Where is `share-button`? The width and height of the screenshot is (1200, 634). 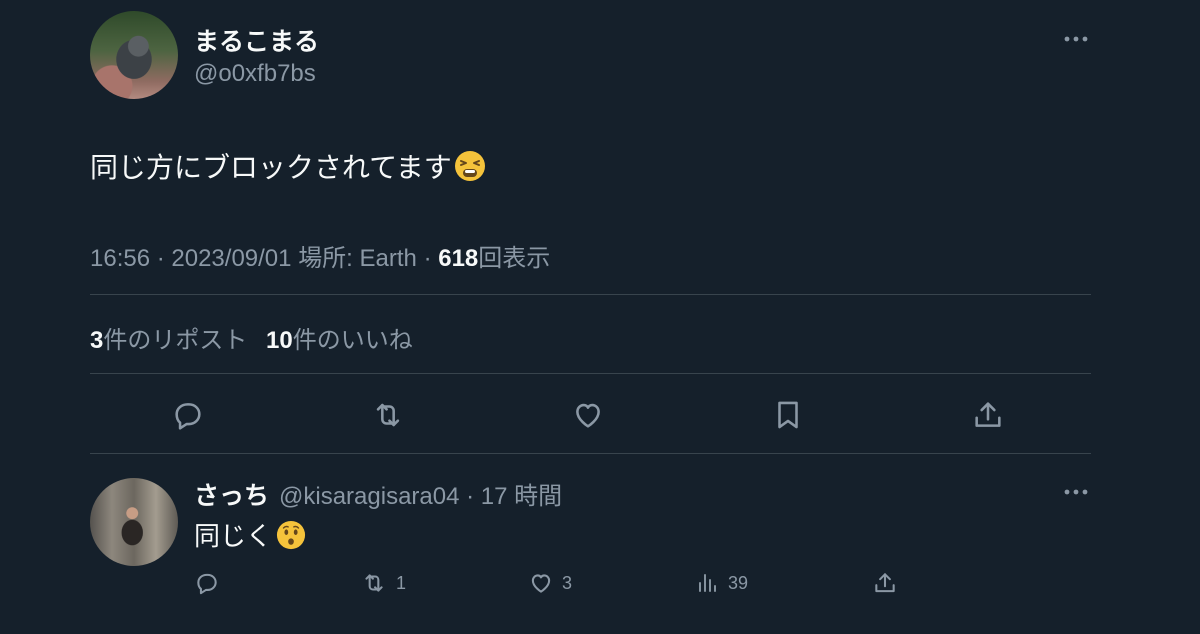
share-button is located at coordinates (988, 415).